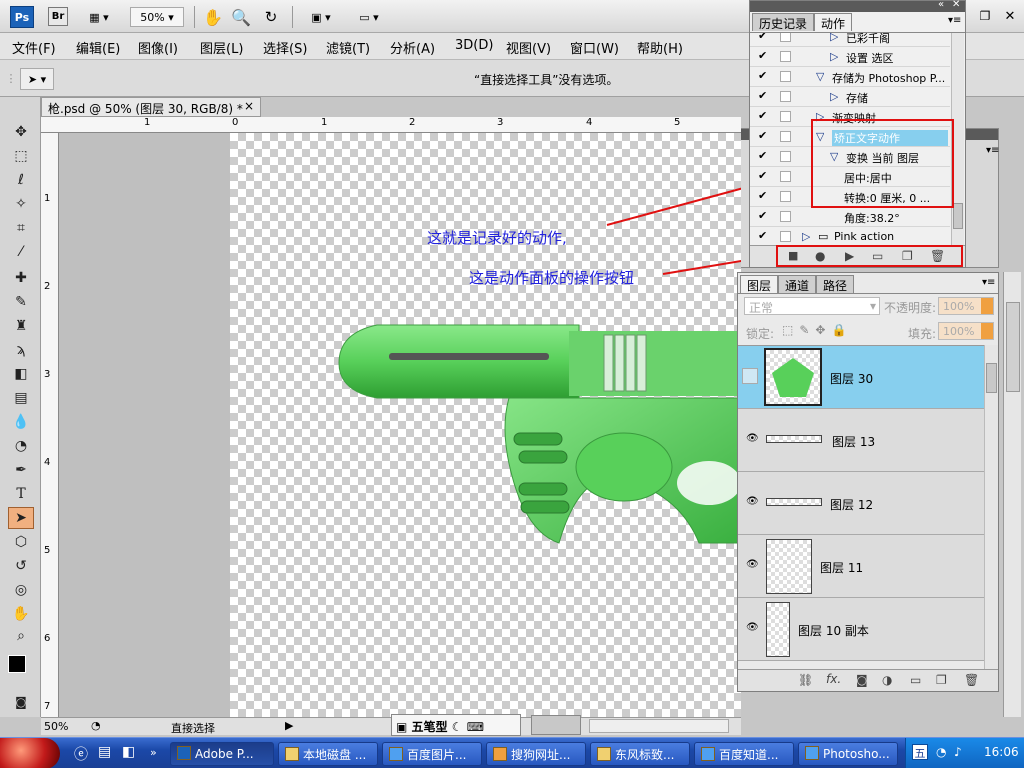 This screenshot has height=768, width=1024. Describe the element at coordinates (991, 507) in the screenshot. I see `layers-scrollbar` at that location.